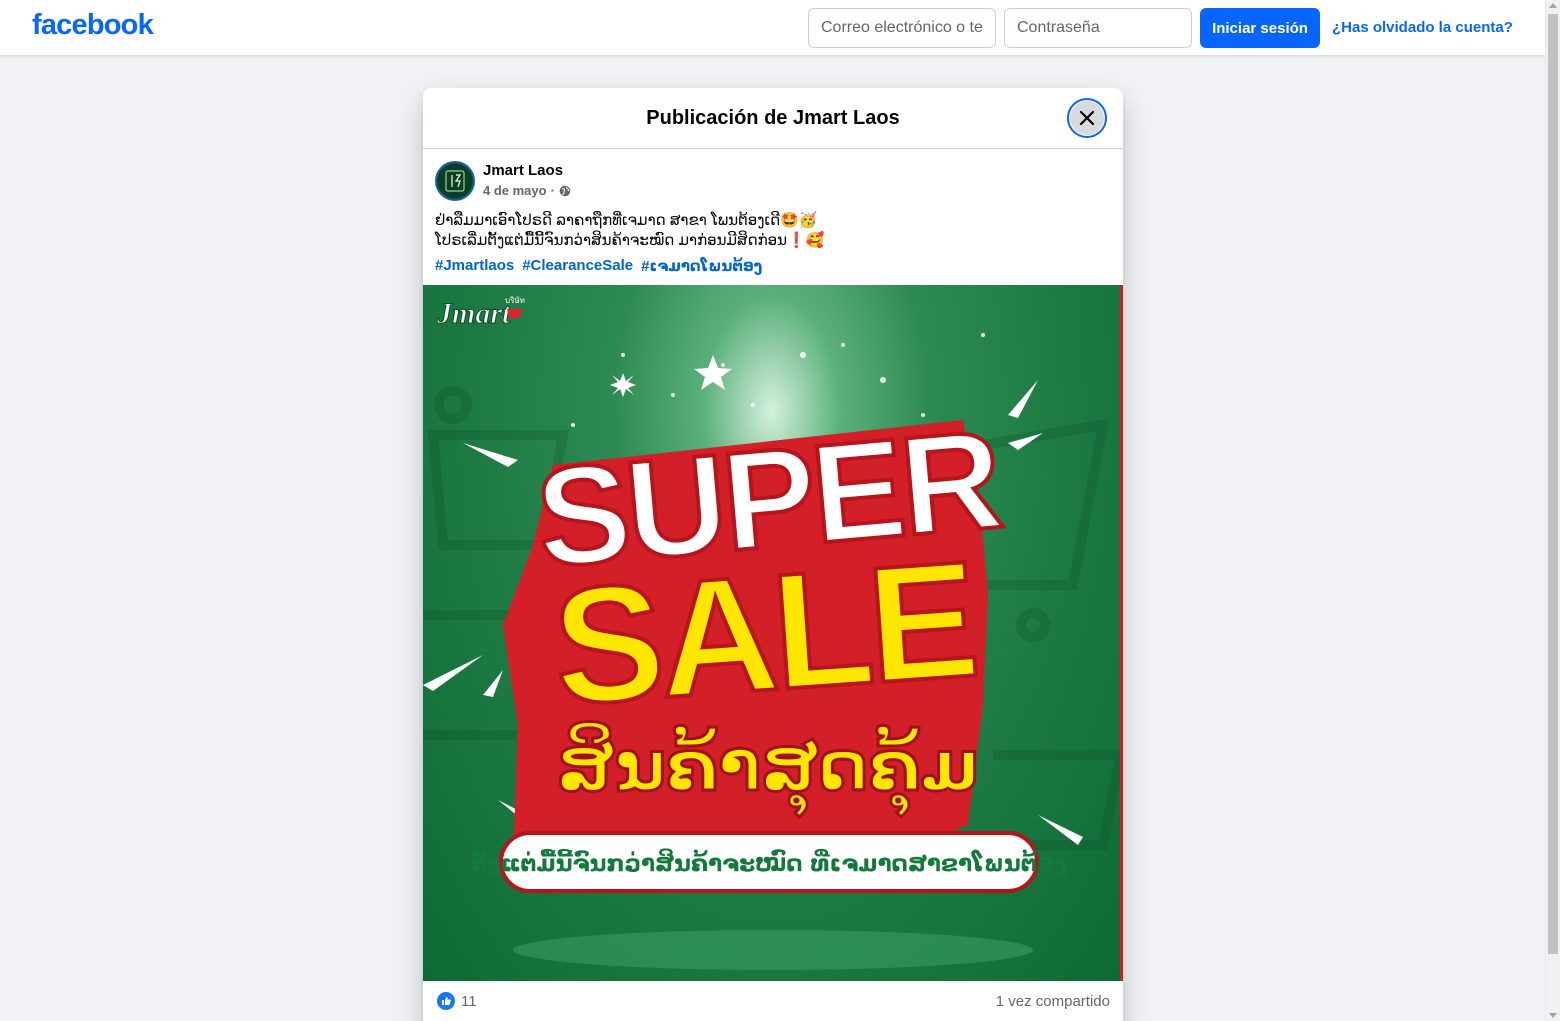 This screenshot has width=1560, height=1021. What do you see at coordinates (515, 190) in the screenshot?
I see `post-date: 4 de mayo` at bounding box center [515, 190].